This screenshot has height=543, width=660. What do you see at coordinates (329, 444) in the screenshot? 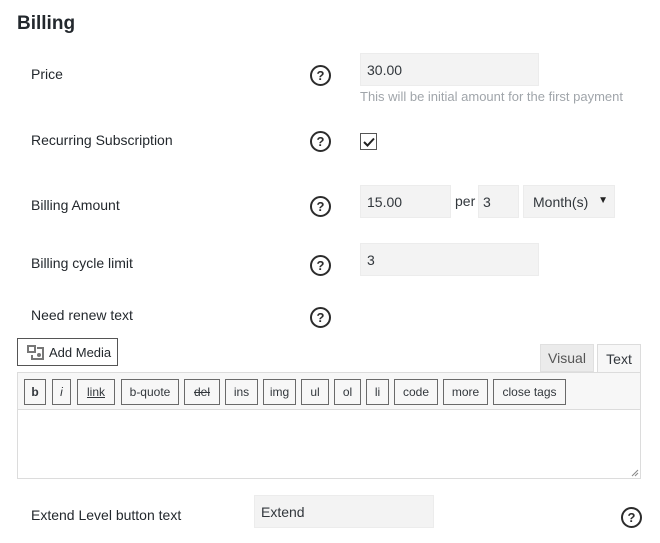
I see `renew-text-textarea` at bounding box center [329, 444].